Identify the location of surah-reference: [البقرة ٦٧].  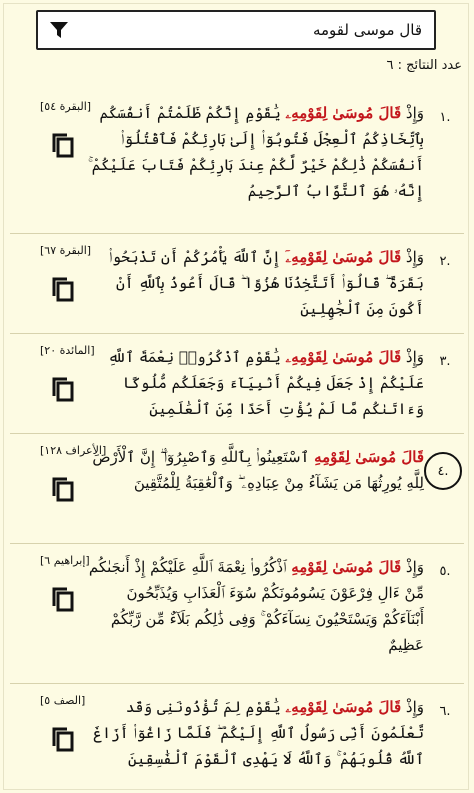
(66, 250).